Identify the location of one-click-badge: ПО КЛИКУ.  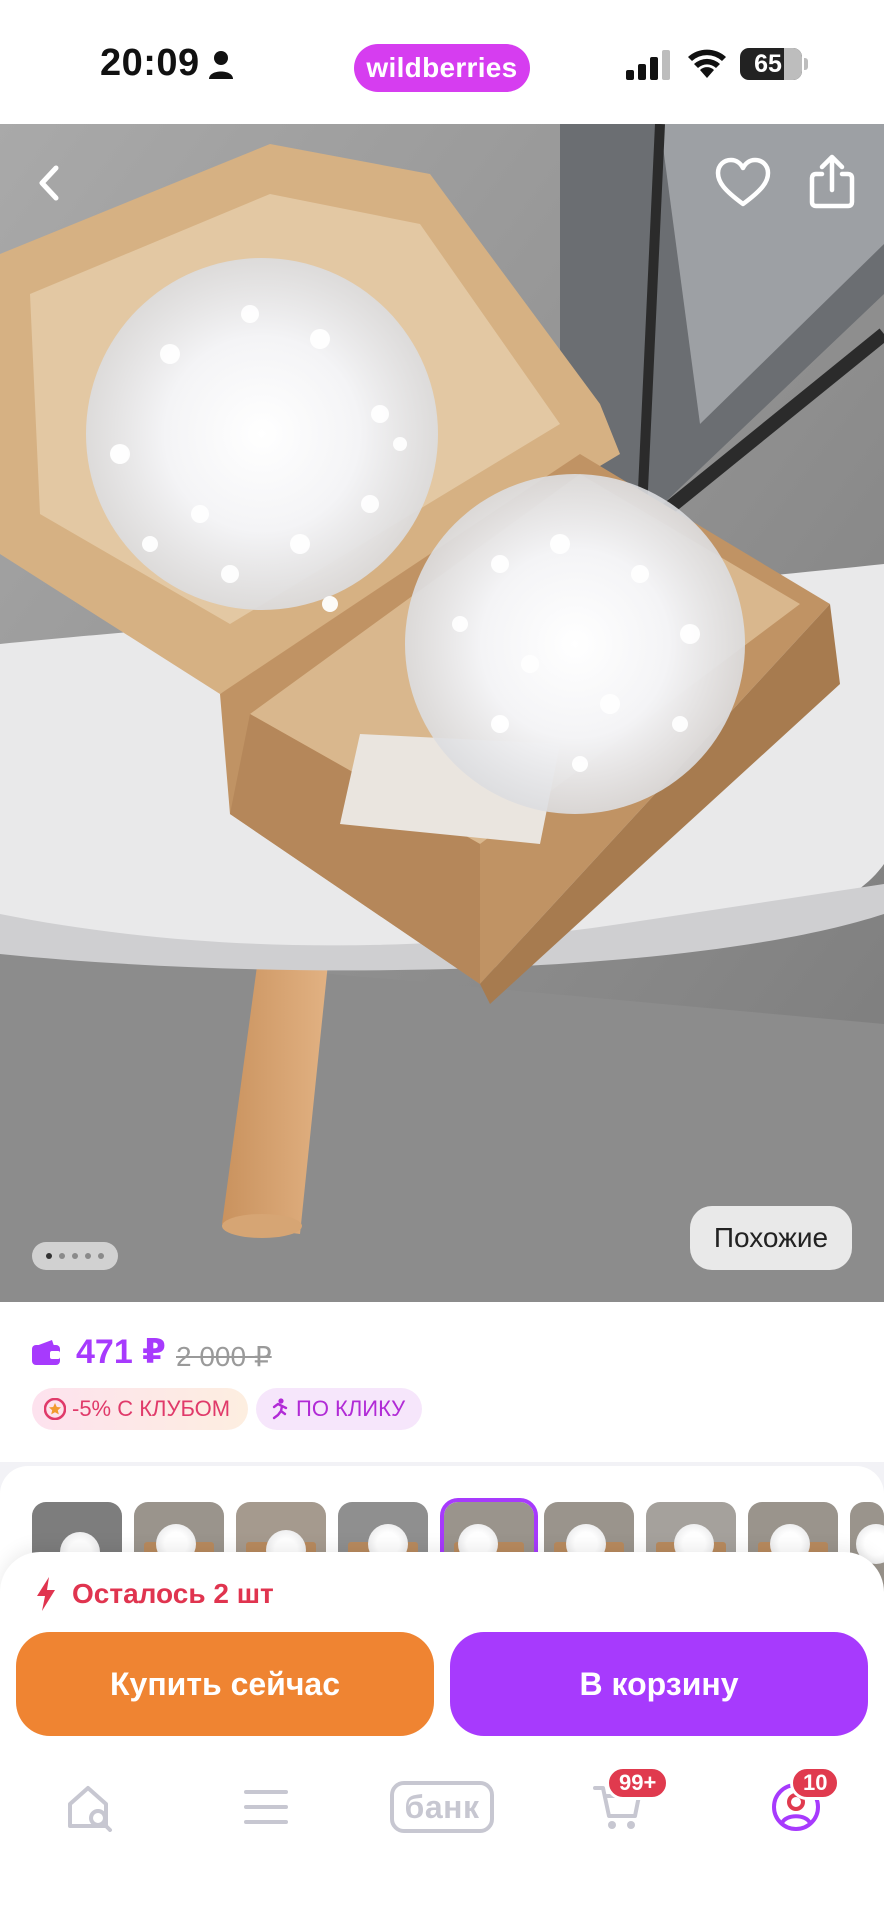
(339, 1409).